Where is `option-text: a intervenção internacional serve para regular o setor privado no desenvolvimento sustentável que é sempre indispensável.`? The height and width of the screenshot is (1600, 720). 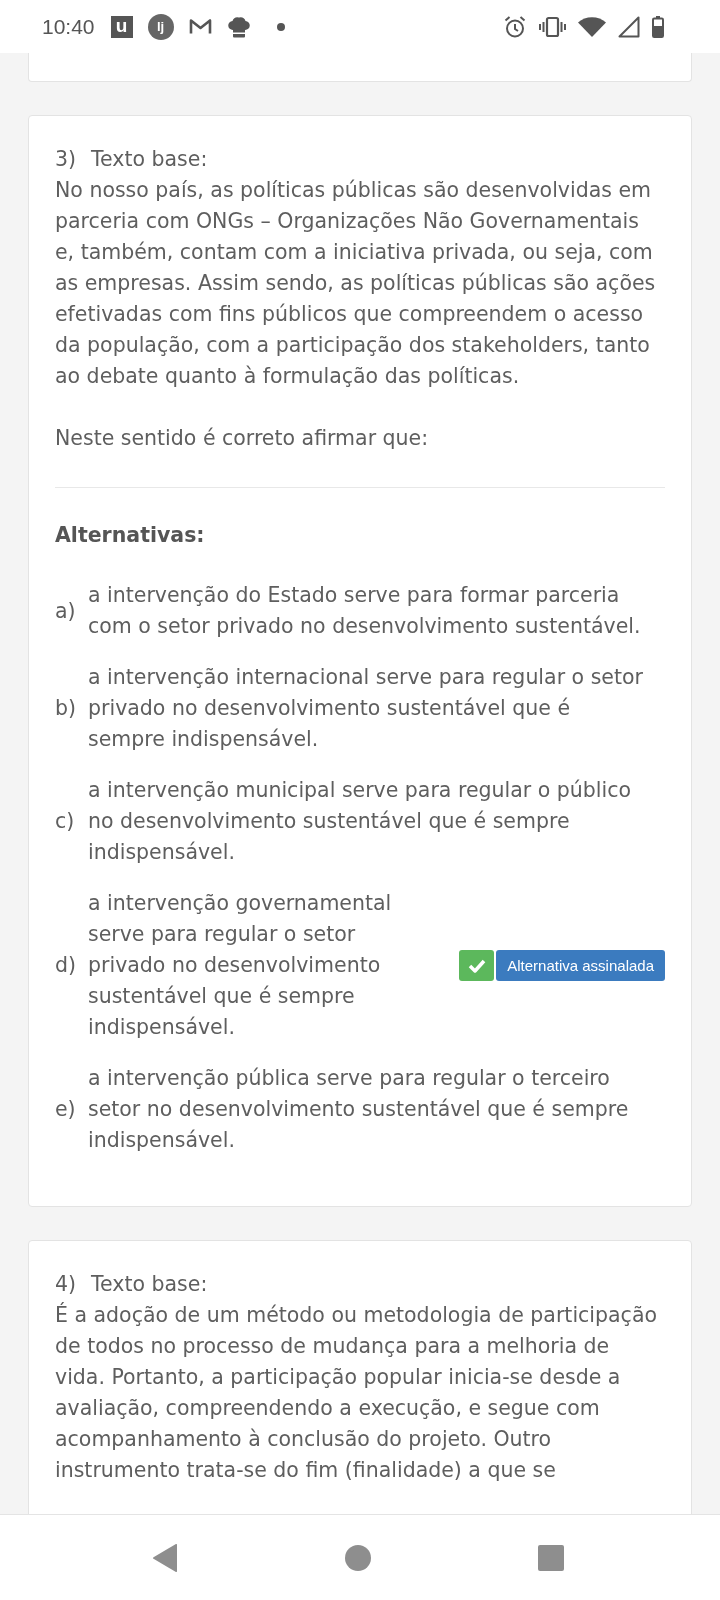
option-text: a intervenção internacional serve para regular o setor privado no desenvolvimento sustentável que é sempre indispensável. is located at coordinates (366, 708).